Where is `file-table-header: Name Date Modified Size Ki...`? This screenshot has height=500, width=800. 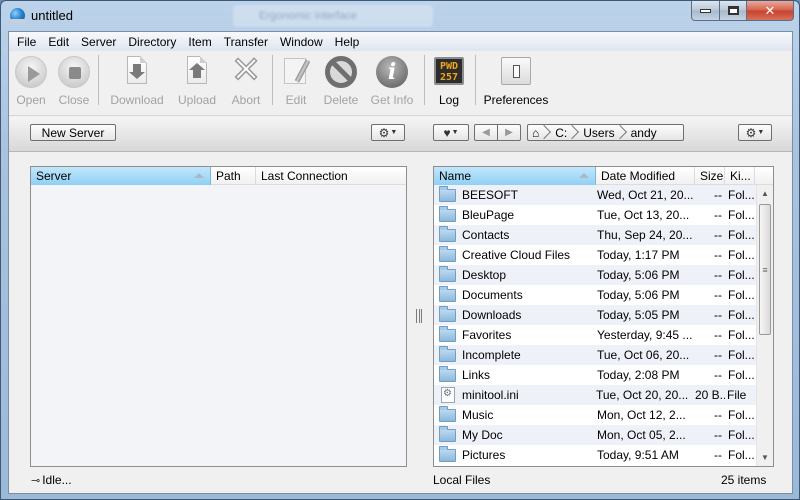 file-table-header: Name Date Modified Size Ki... is located at coordinates (603, 176).